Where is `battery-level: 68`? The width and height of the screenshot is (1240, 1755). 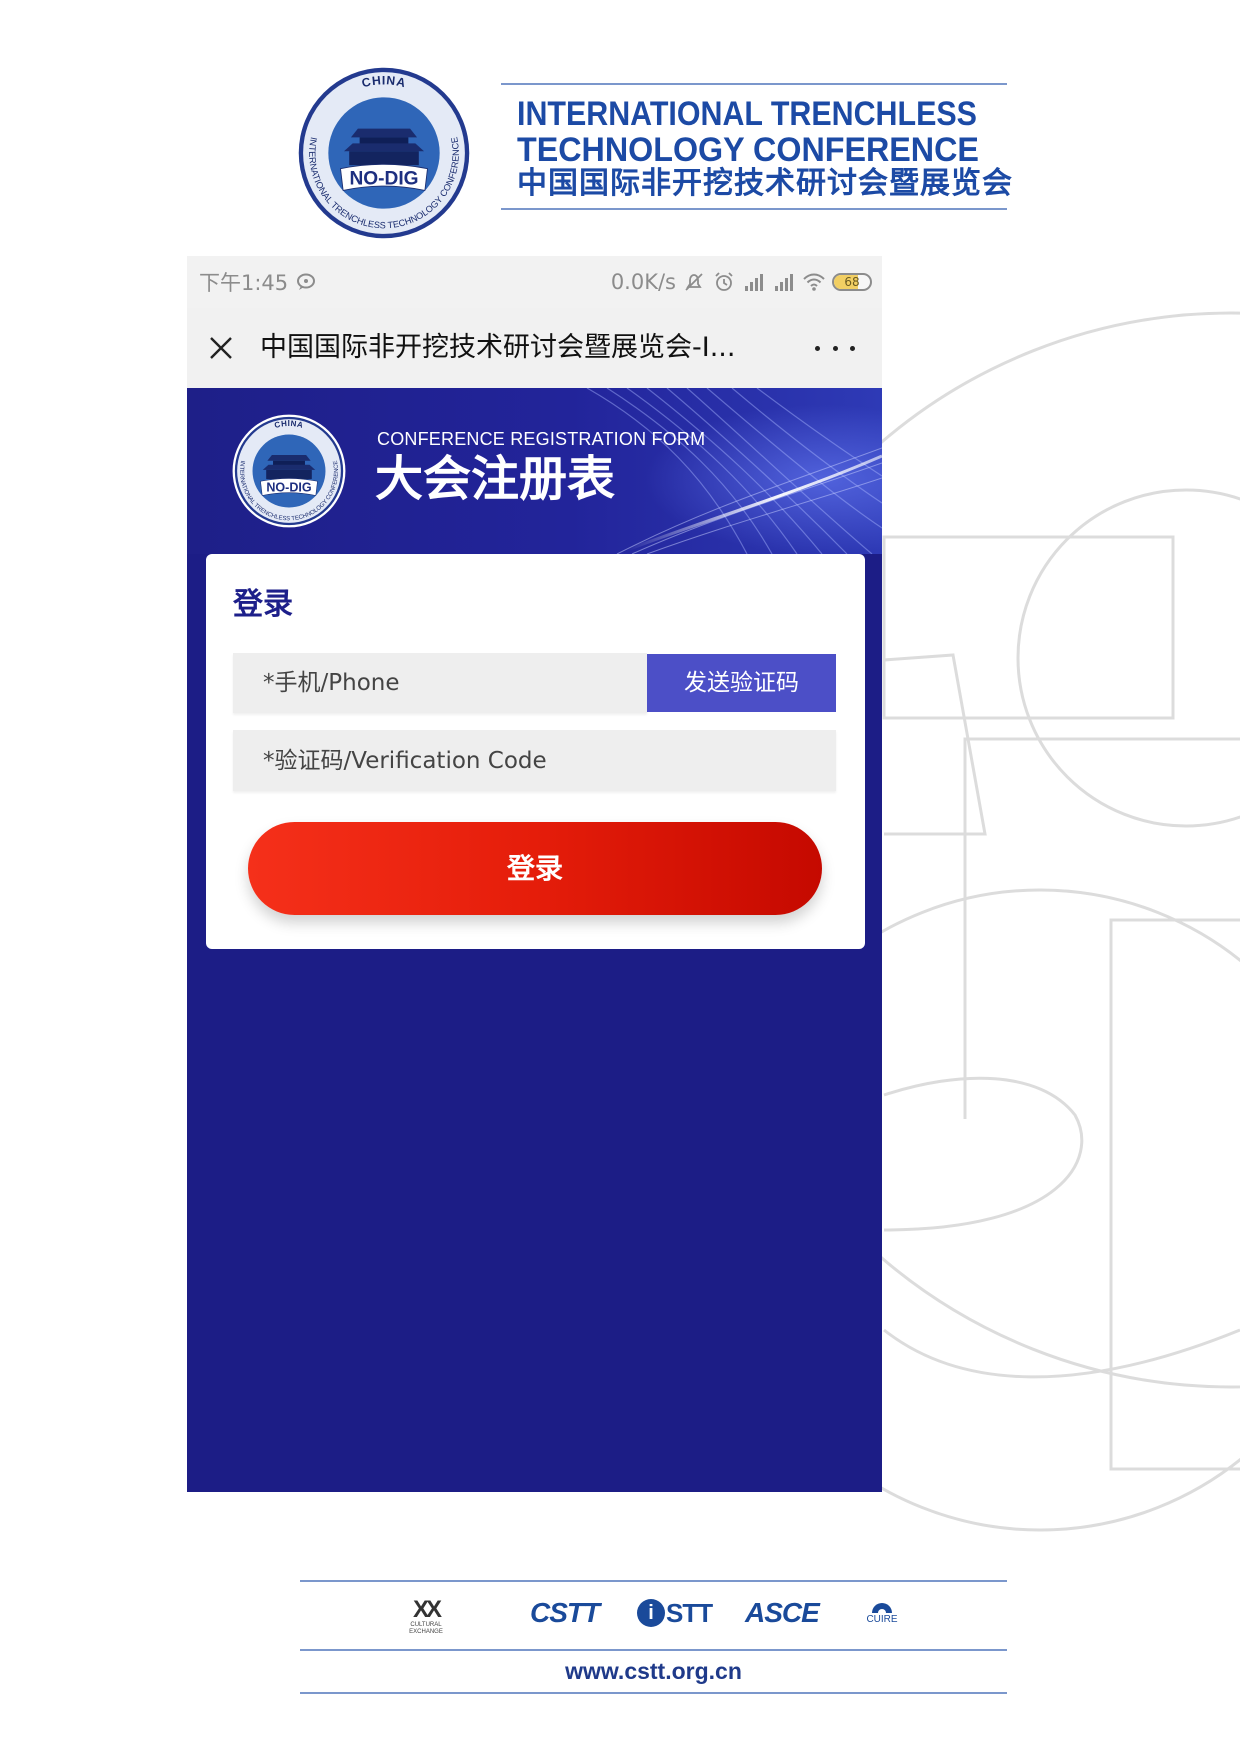 battery-level: 68 is located at coordinates (852, 282).